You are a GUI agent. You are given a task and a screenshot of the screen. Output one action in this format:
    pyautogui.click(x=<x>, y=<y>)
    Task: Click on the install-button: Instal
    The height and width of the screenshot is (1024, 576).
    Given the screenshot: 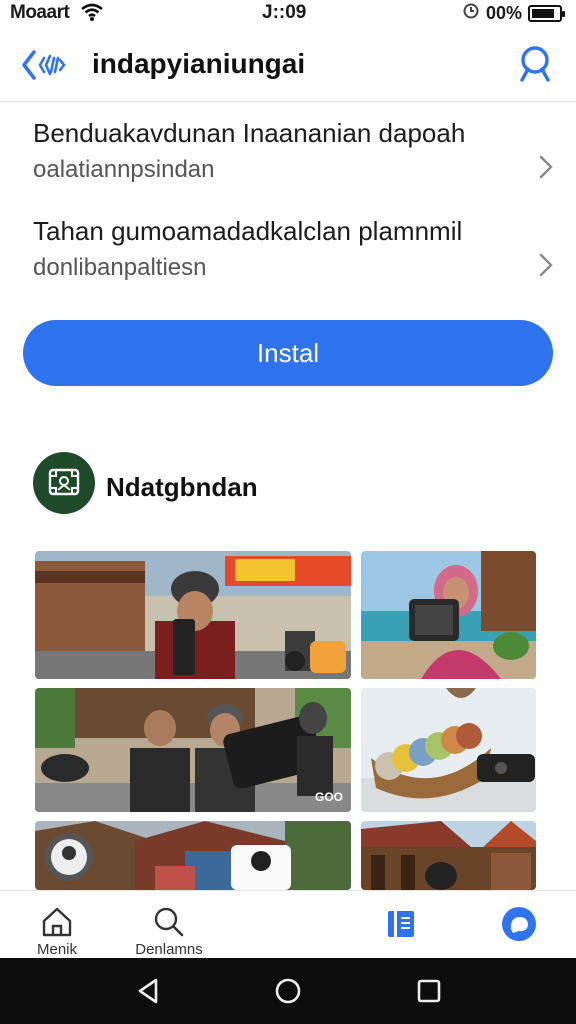 What is the action you would take?
    pyautogui.click(x=288, y=353)
    